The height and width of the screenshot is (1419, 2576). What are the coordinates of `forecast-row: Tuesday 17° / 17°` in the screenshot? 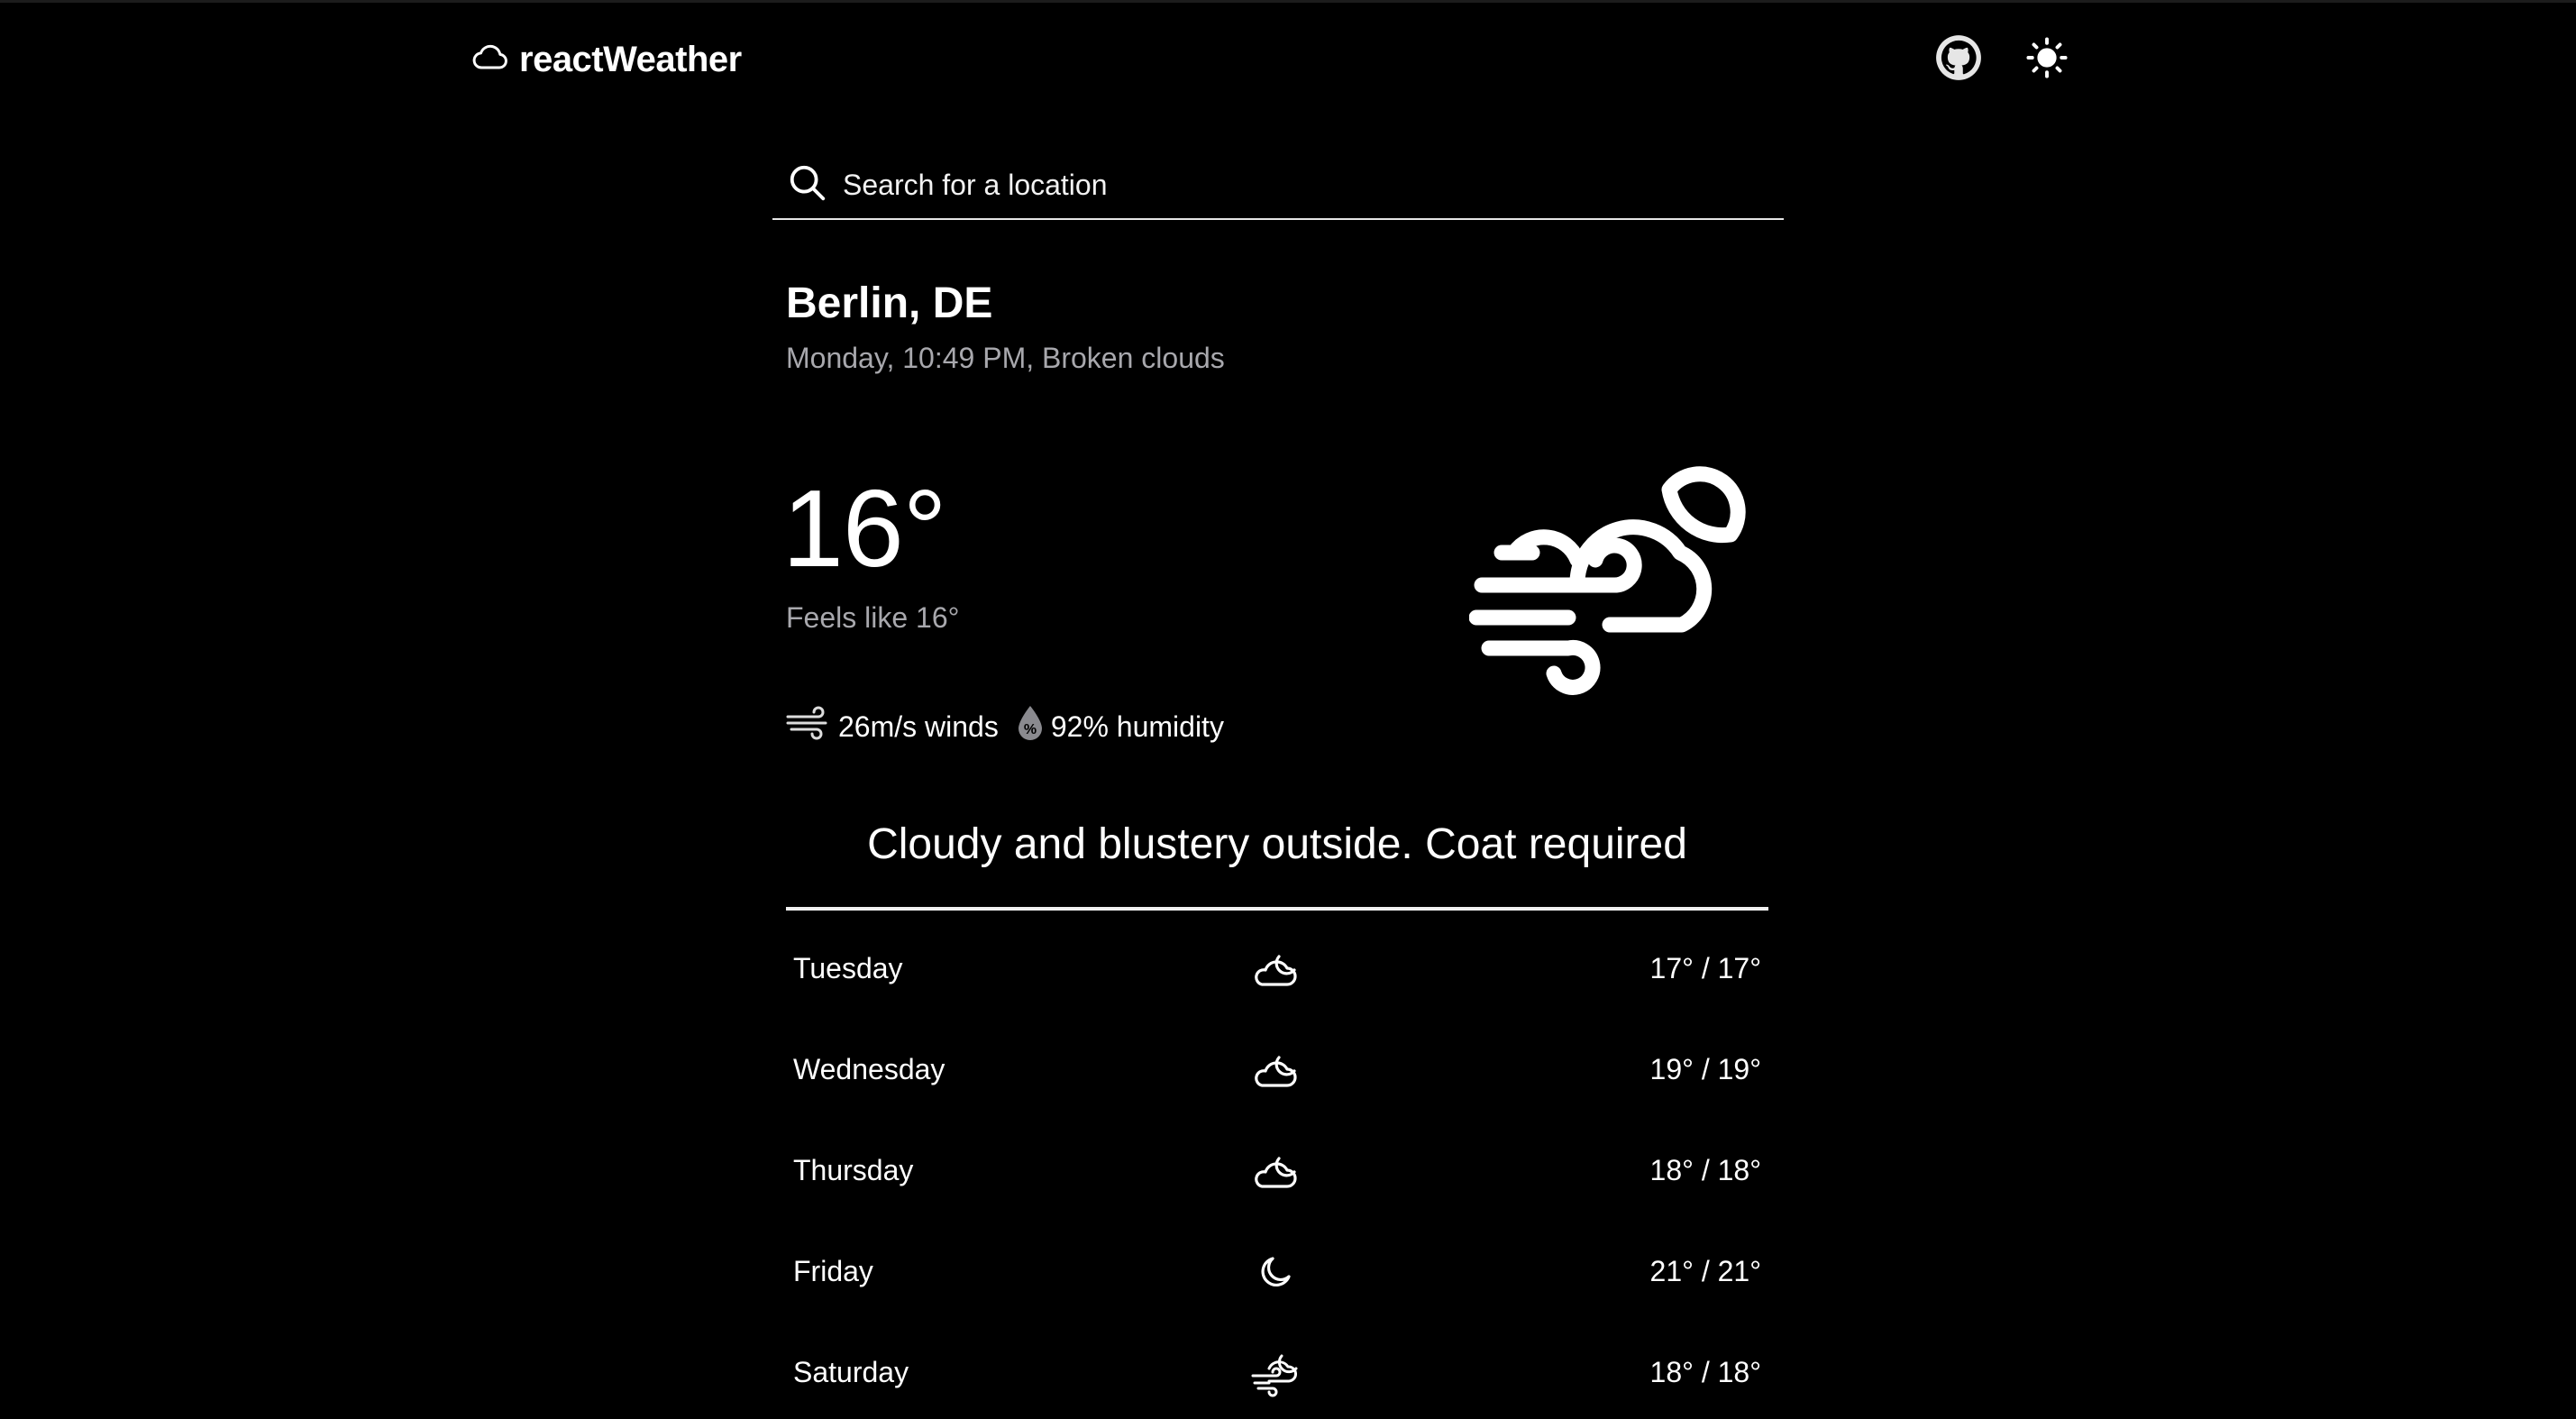 It's located at (1277, 968).